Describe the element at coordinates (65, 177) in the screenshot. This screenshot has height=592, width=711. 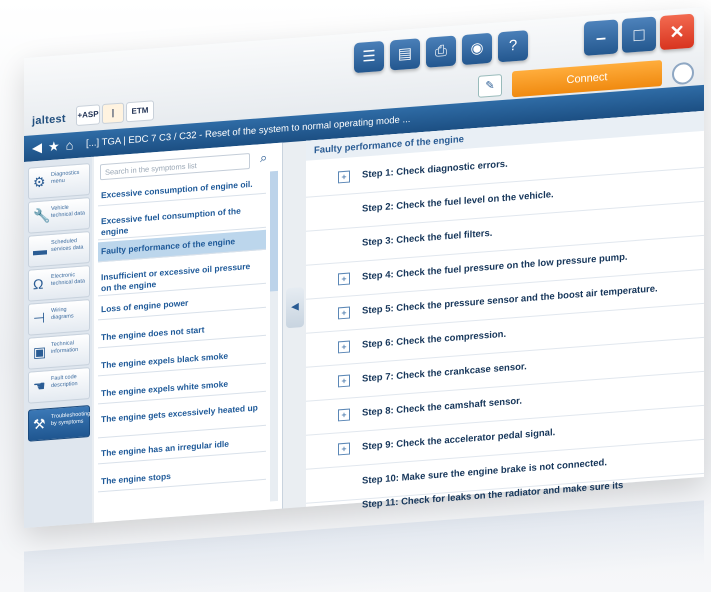
I see `sidebar-item-label: Diagnostics menu` at that location.